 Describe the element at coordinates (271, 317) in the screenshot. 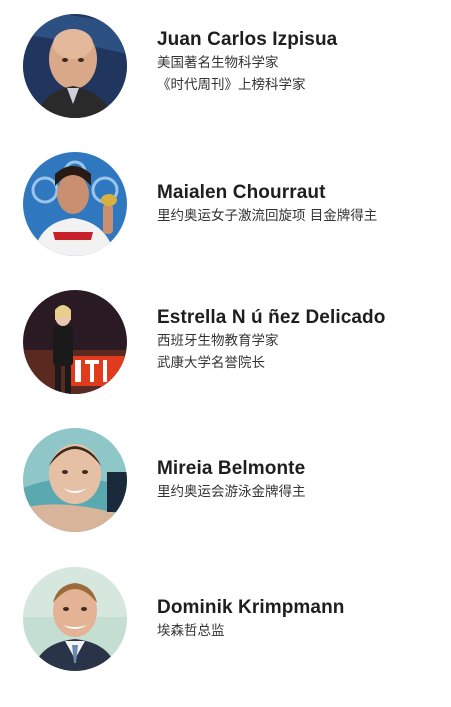

I see `person-name: Estrella N ú ñez Delicado` at that location.